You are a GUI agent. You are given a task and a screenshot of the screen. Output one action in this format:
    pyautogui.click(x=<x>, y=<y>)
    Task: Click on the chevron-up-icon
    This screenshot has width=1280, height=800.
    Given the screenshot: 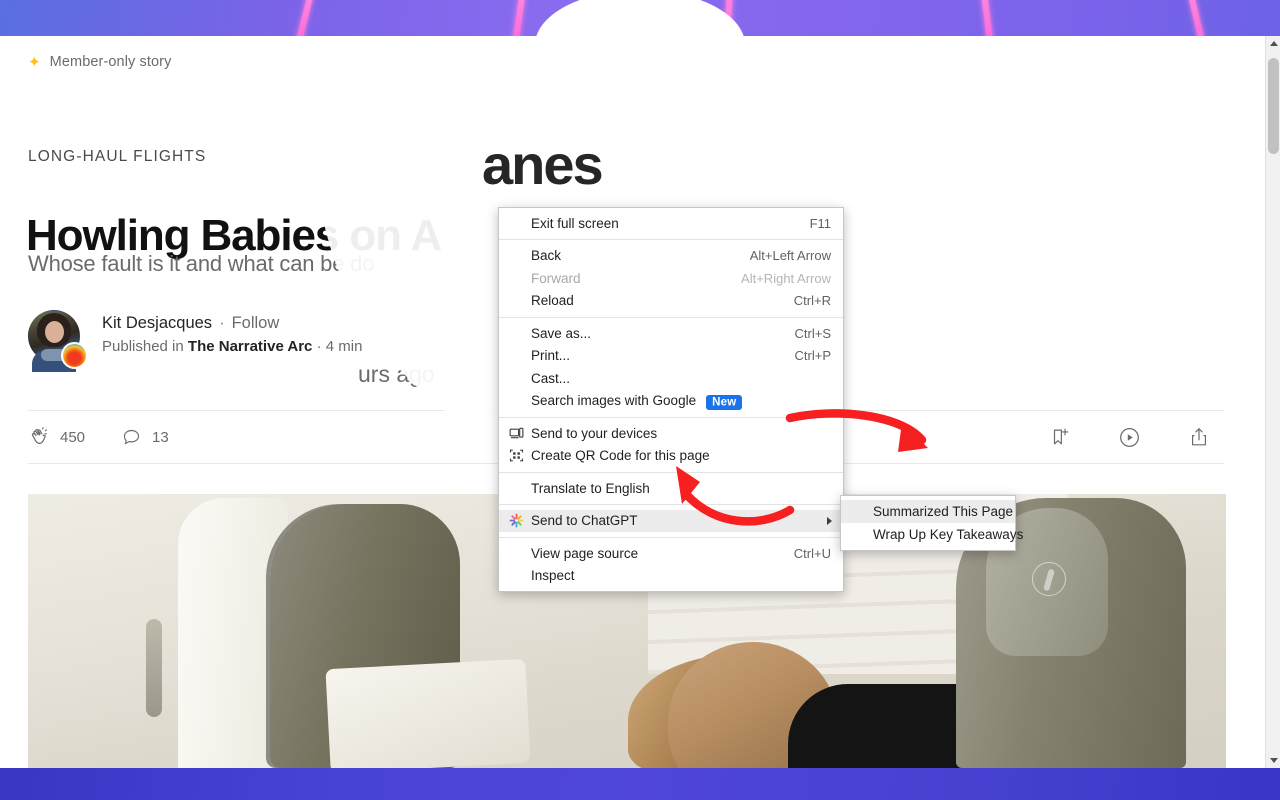 What is the action you would take?
    pyautogui.click(x=1273, y=43)
    